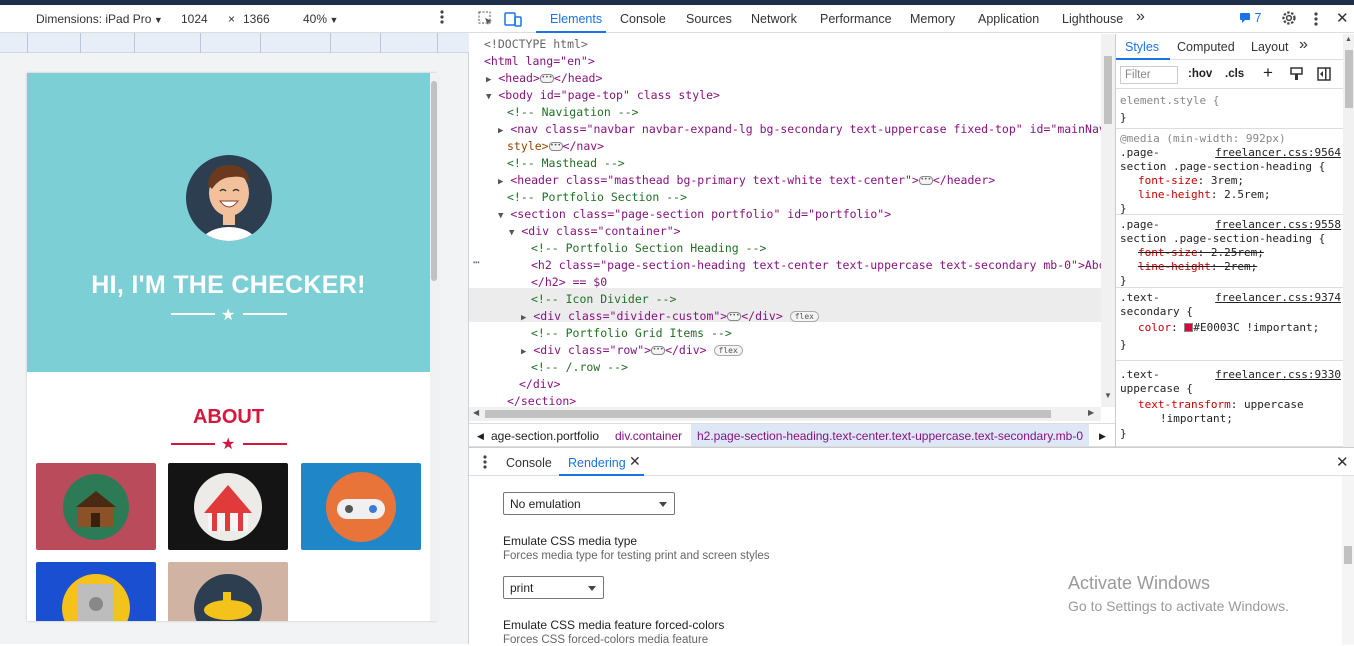 This screenshot has width=1354, height=646. What do you see at coordinates (485, 463) in the screenshot?
I see `drawer-menu-icon` at bounding box center [485, 463].